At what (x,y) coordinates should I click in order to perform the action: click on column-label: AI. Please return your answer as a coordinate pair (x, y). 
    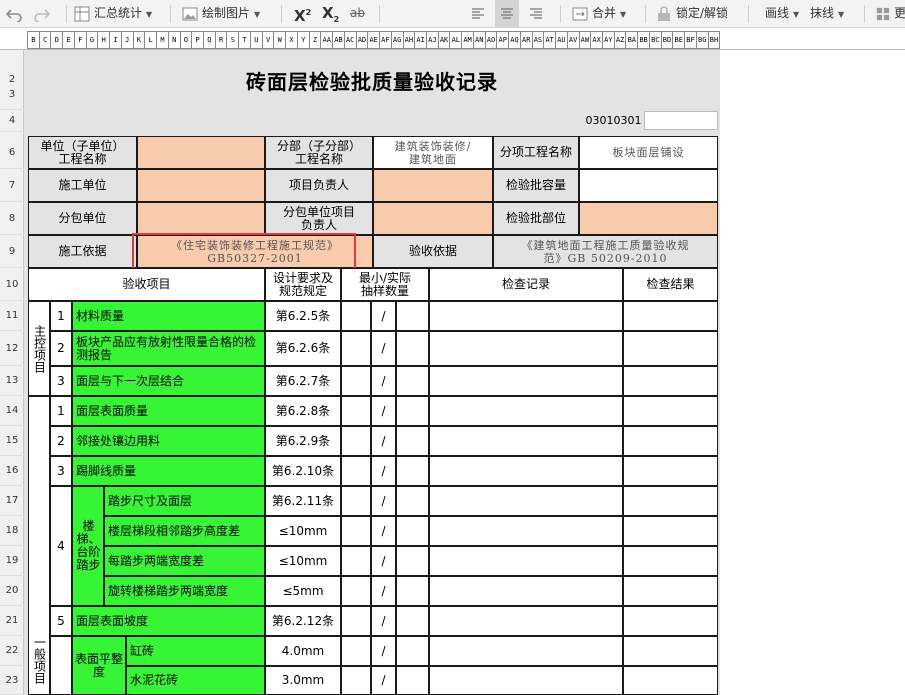
    Looking at the image, I should click on (421, 40).